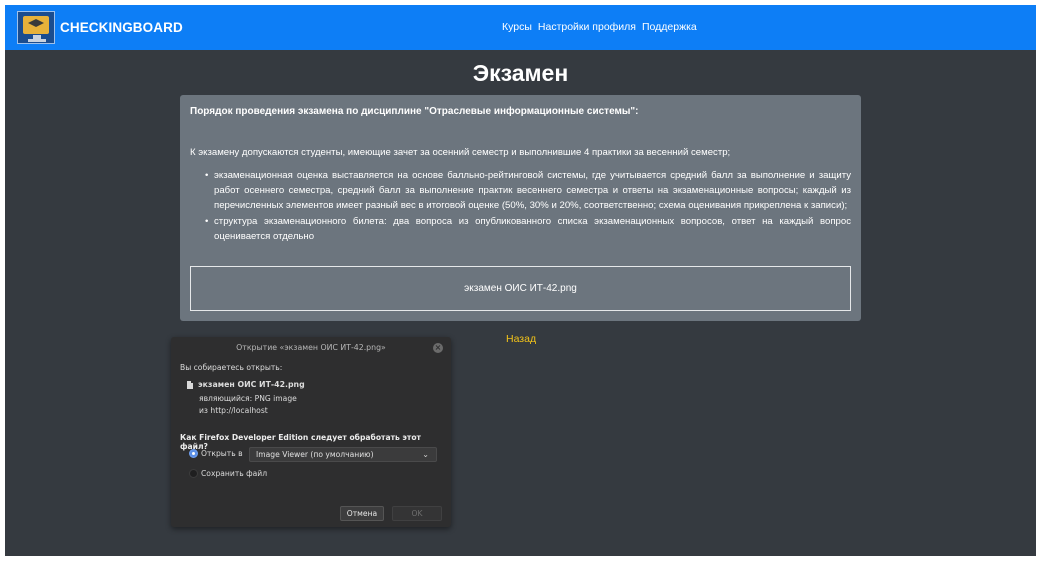  What do you see at coordinates (517, 27) in the screenshot?
I see `nav-link-courses: Курсы` at bounding box center [517, 27].